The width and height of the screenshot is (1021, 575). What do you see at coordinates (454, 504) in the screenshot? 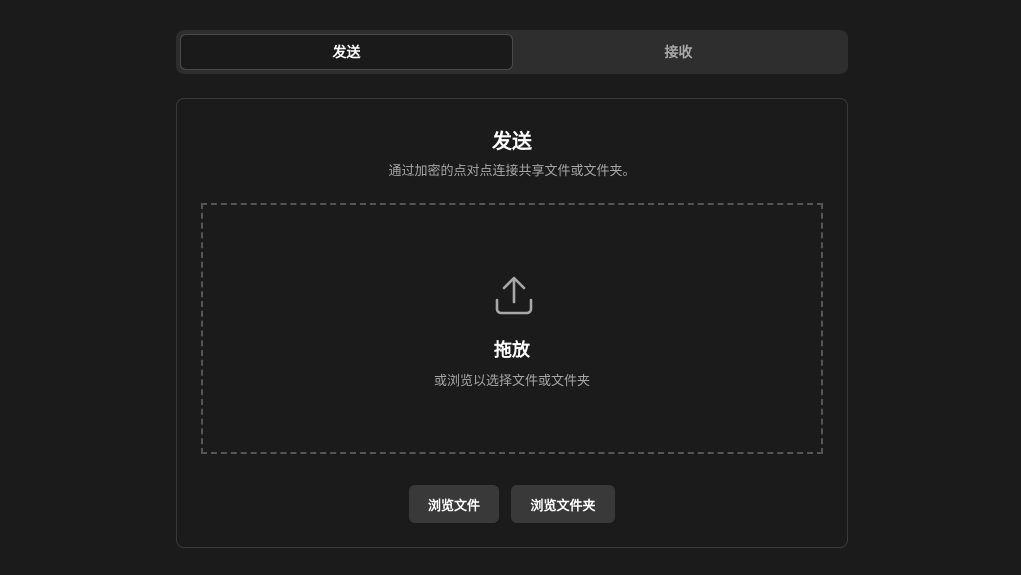
I see `browse-files-button: 浏览文件` at bounding box center [454, 504].